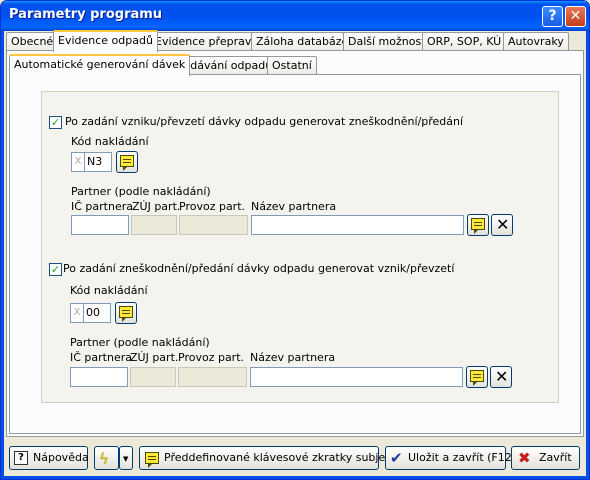  I want to click on chevron-down-icon: ▼, so click(126, 459).